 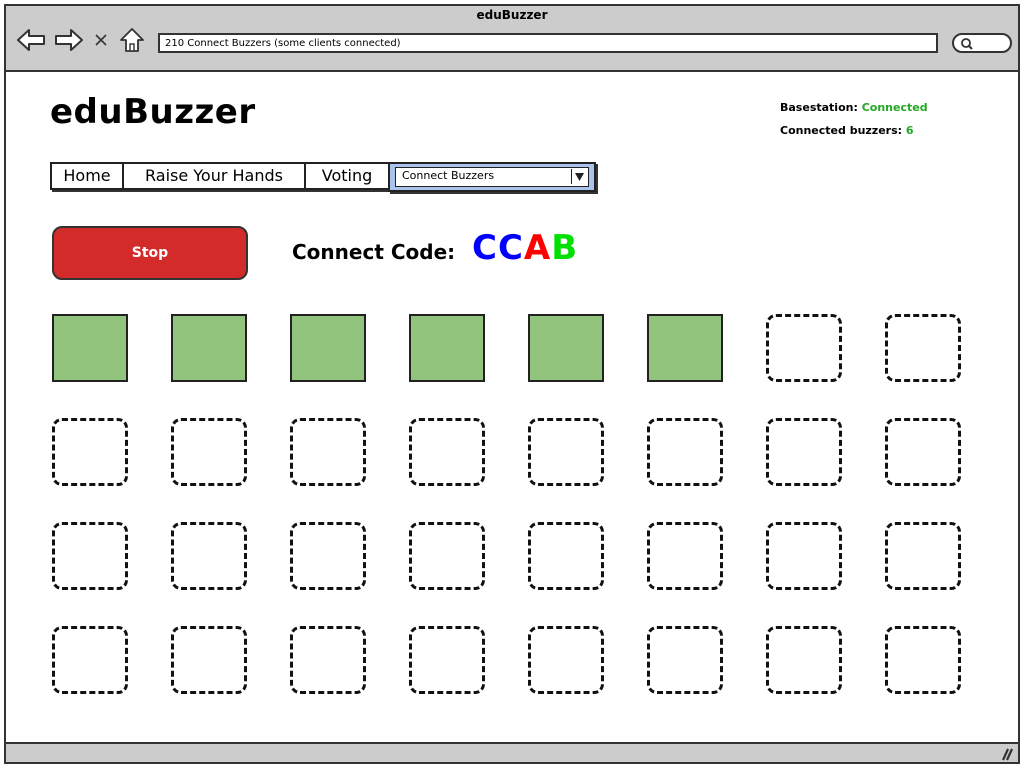 What do you see at coordinates (819, 107) in the screenshot?
I see `basestation-label: Basestation:` at bounding box center [819, 107].